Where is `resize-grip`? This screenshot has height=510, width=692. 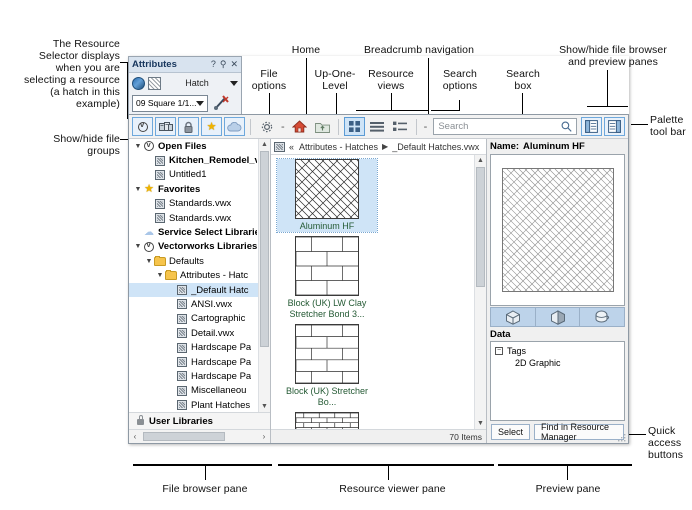 resize-grip is located at coordinates (622, 438).